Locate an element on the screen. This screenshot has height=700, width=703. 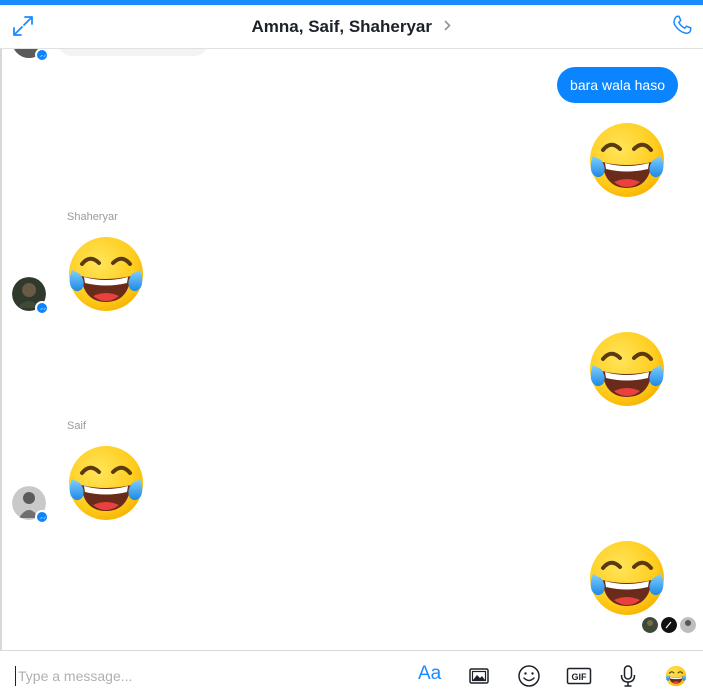
gif-icon: GIF is located at coordinates (579, 676).